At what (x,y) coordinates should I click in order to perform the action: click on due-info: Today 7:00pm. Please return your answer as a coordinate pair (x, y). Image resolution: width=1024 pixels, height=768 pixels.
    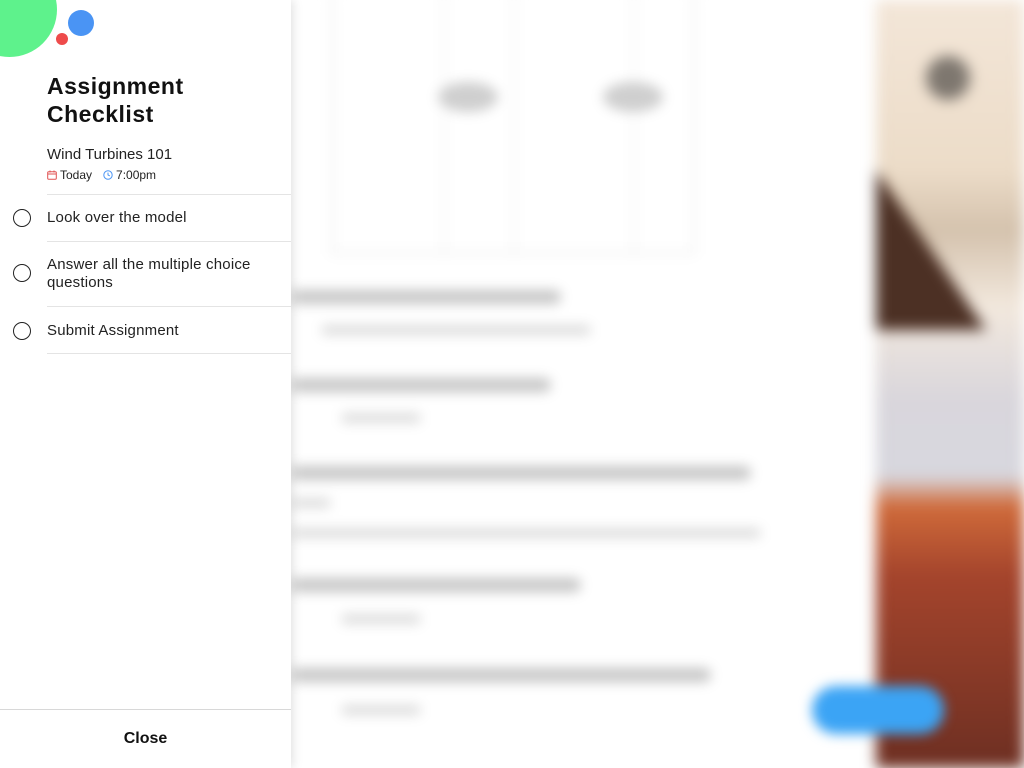
    Looking at the image, I should click on (107, 175).